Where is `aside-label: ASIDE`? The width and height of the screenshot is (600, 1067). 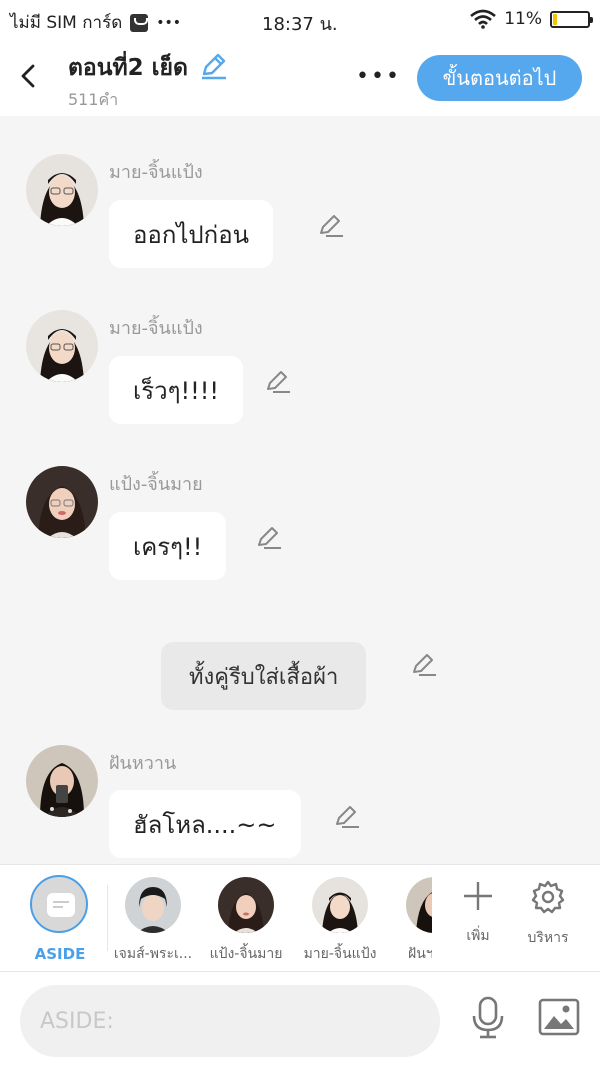
aside-label: ASIDE is located at coordinates (60, 954).